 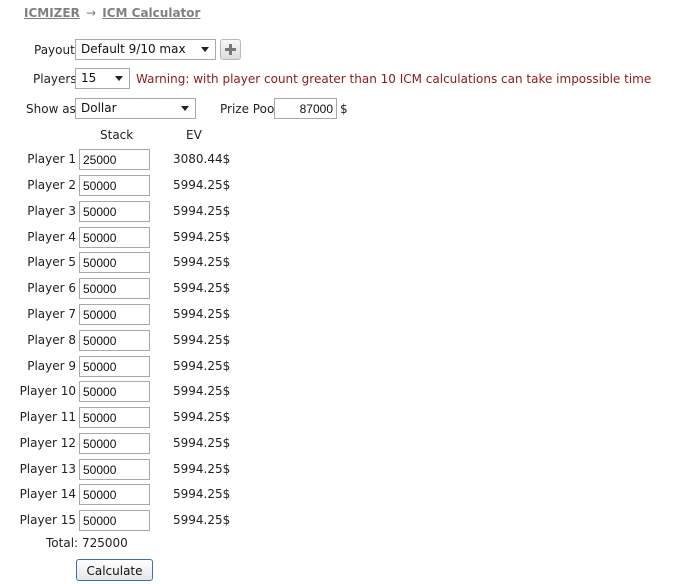 What do you see at coordinates (62, 543) in the screenshot?
I see `total-label: Total:` at bounding box center [62, 543].